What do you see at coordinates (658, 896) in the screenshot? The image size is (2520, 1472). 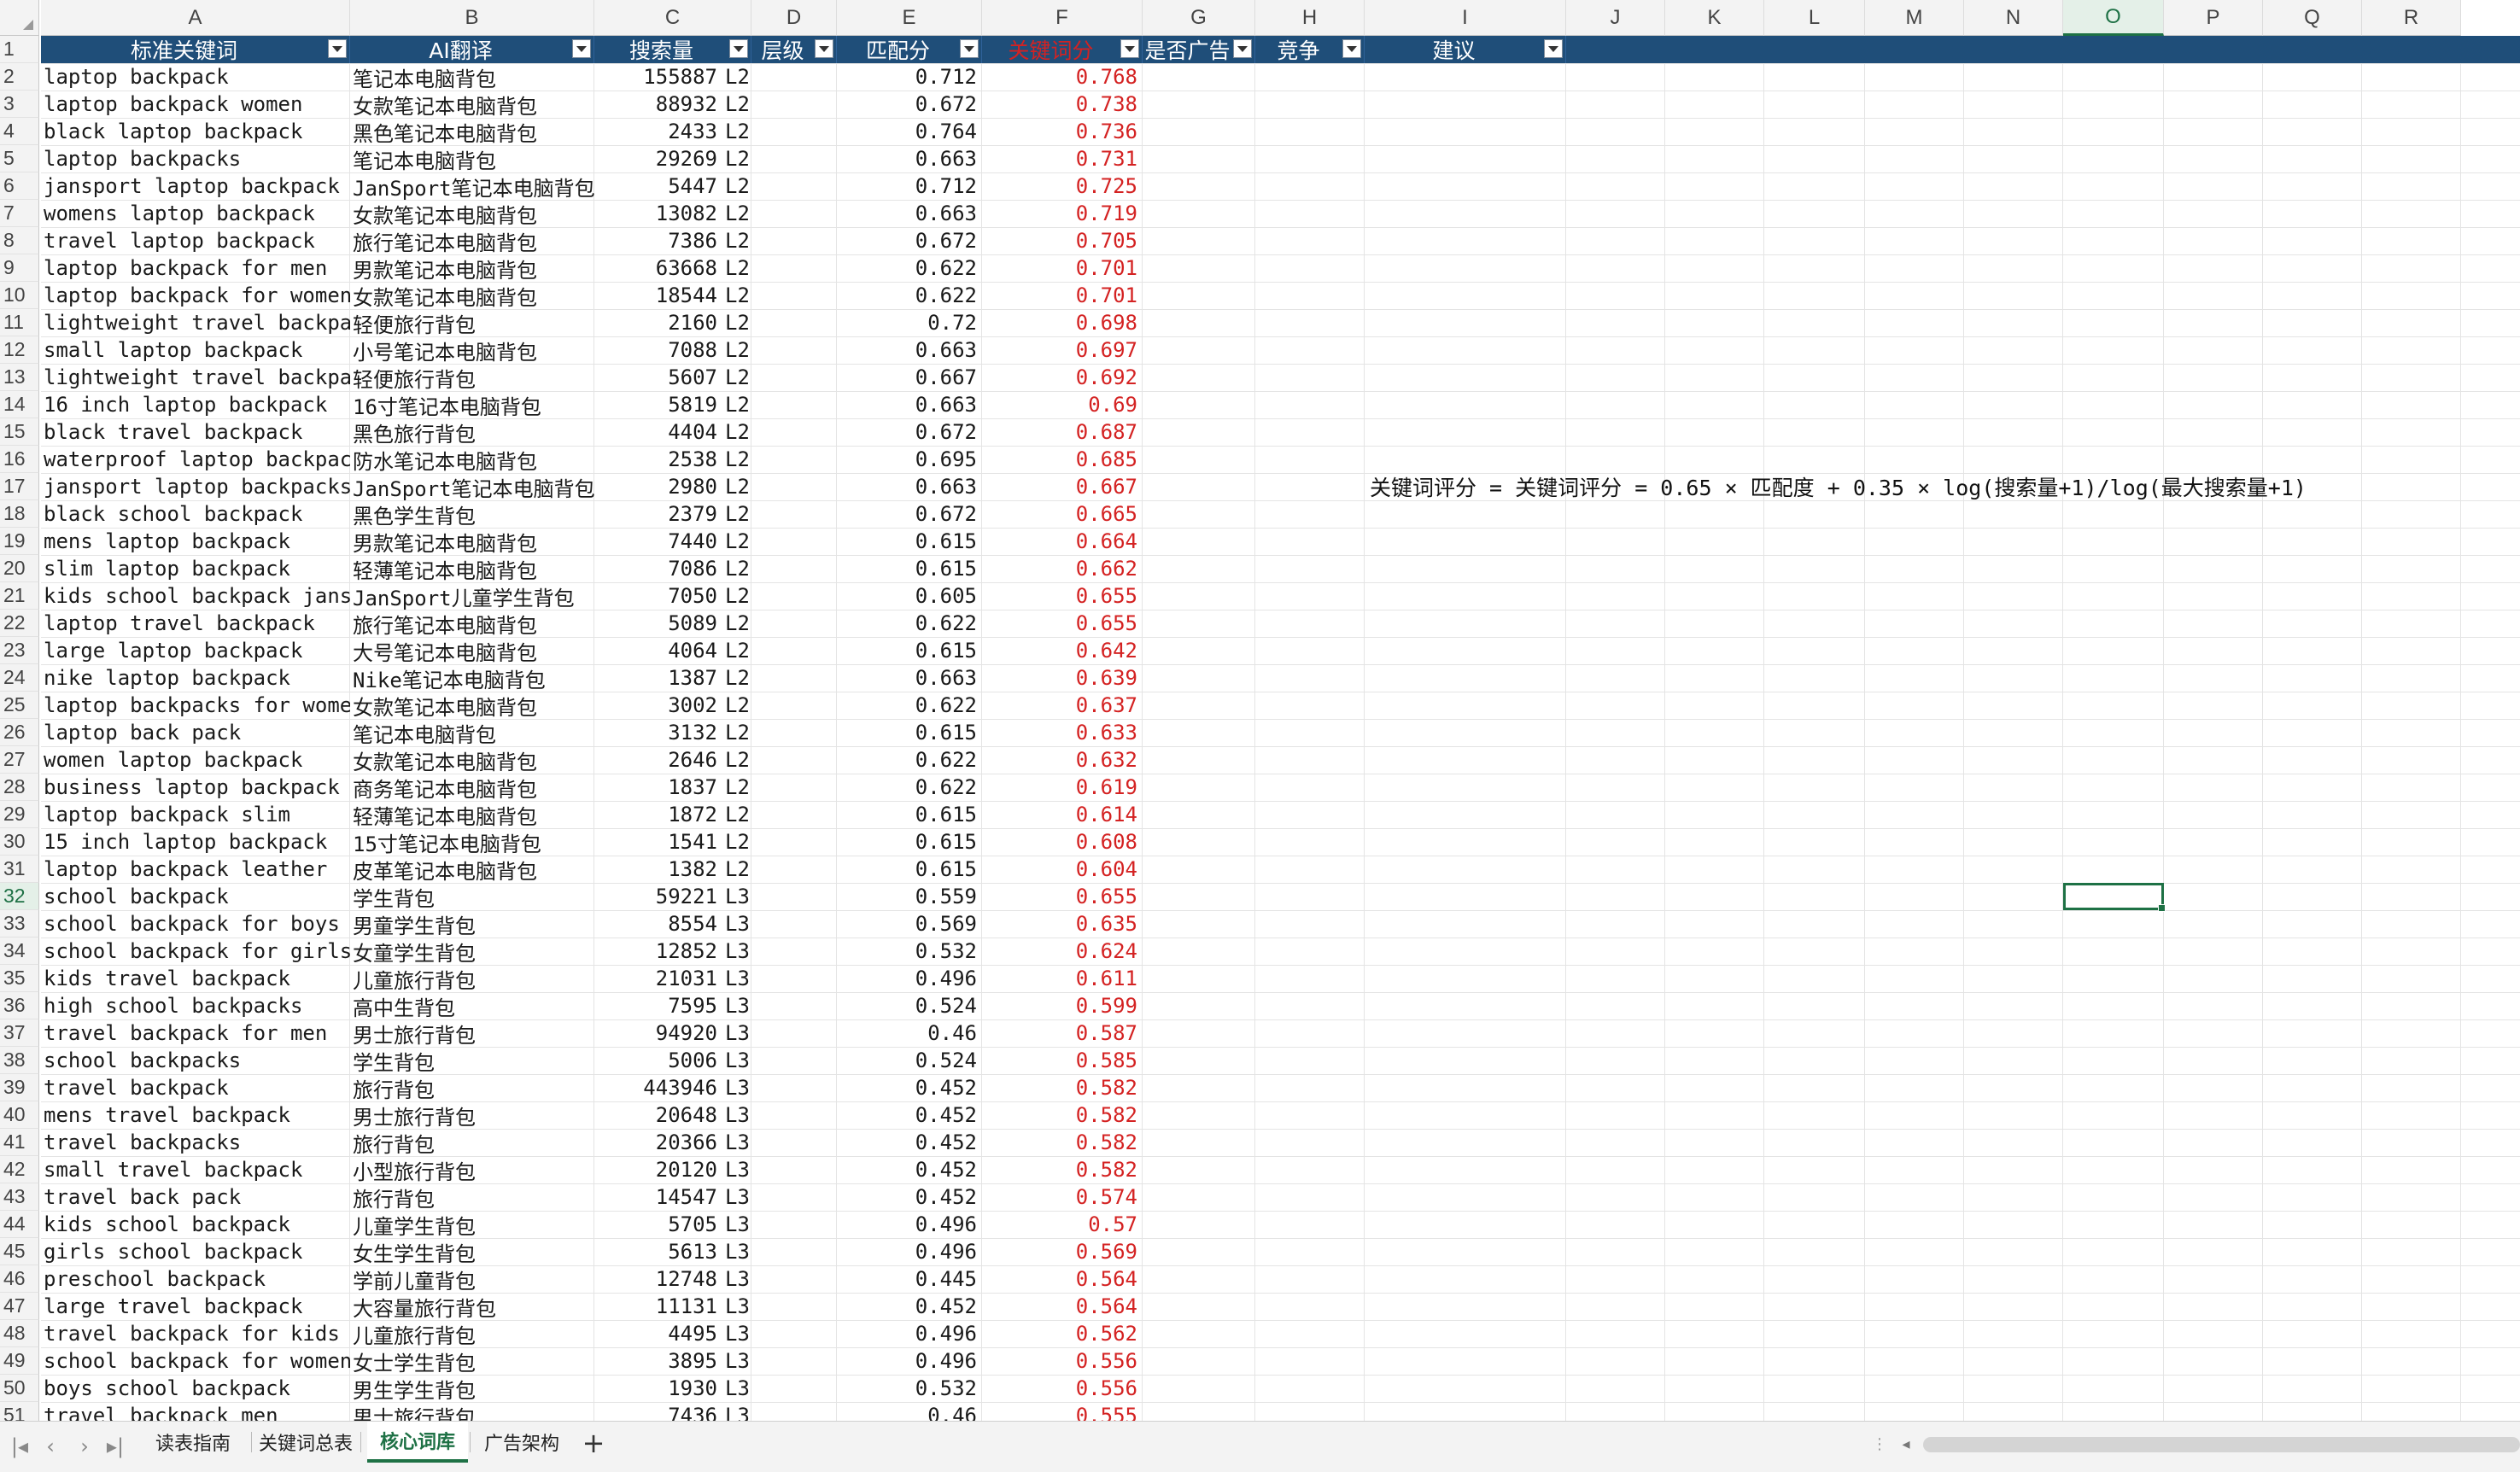 I see `search-volume-cell: 59221` at bounding box center [658, 896].